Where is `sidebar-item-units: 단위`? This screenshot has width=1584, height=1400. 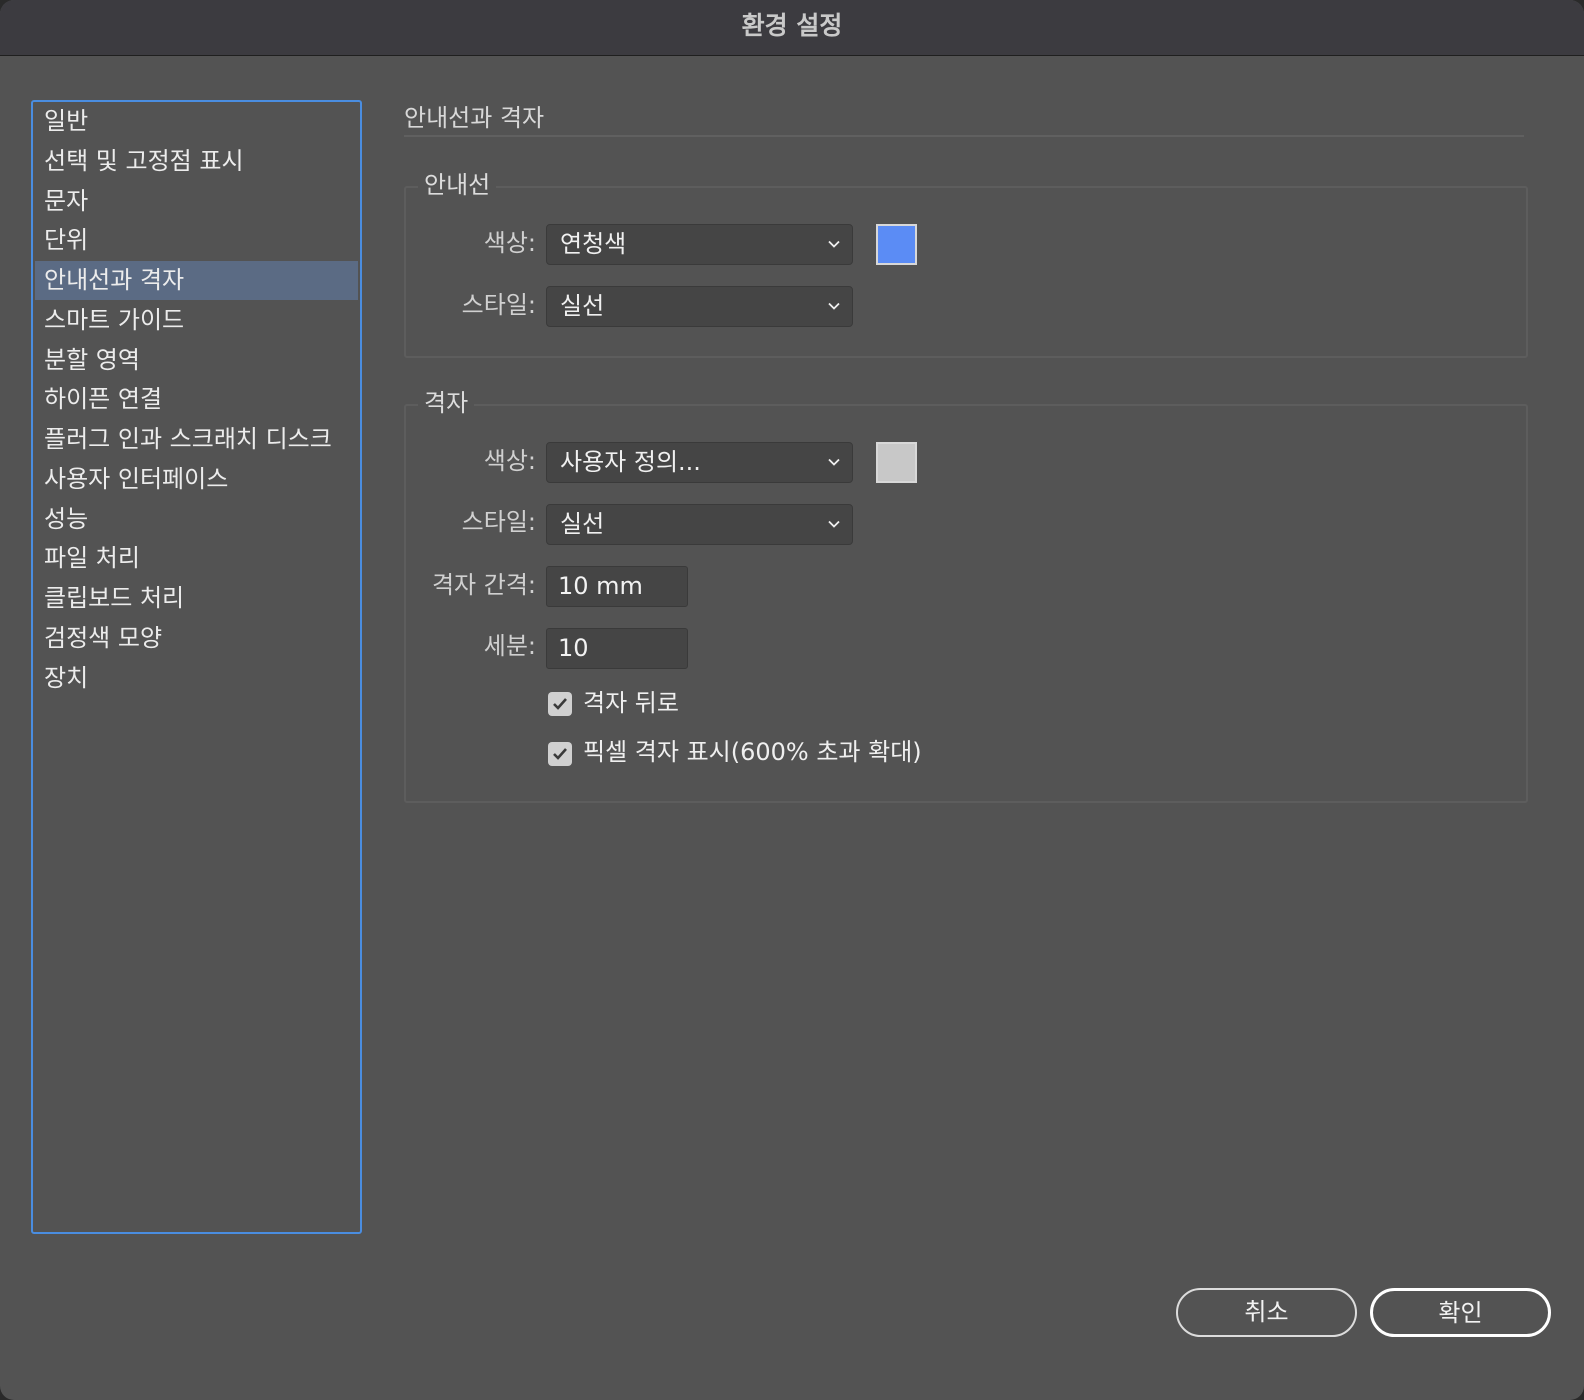
sidebar-item-units: 단위 is located at coordinates (196, 240).